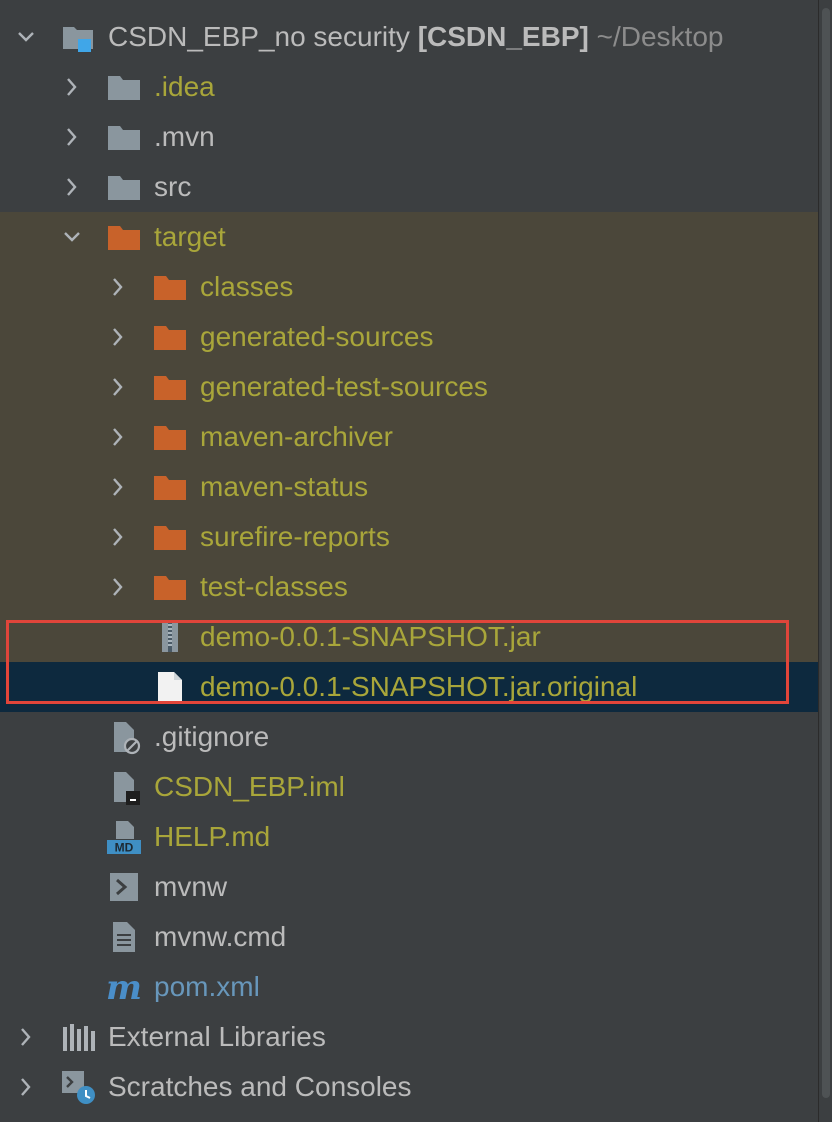 Image resolution: width=832 pixels, height=1122 pixels. Describe the element at coordinates (78, 1087) in the screenshot. I see `scratches-icon` at that location.